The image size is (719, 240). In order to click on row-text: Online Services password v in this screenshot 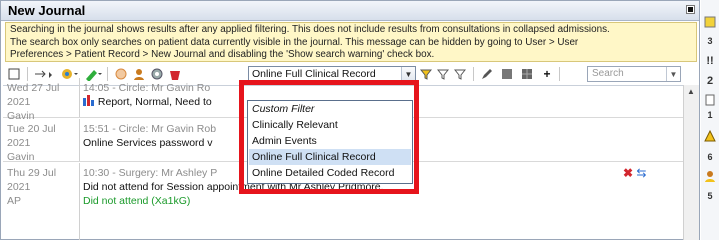, I will do `click(148, 143)`.